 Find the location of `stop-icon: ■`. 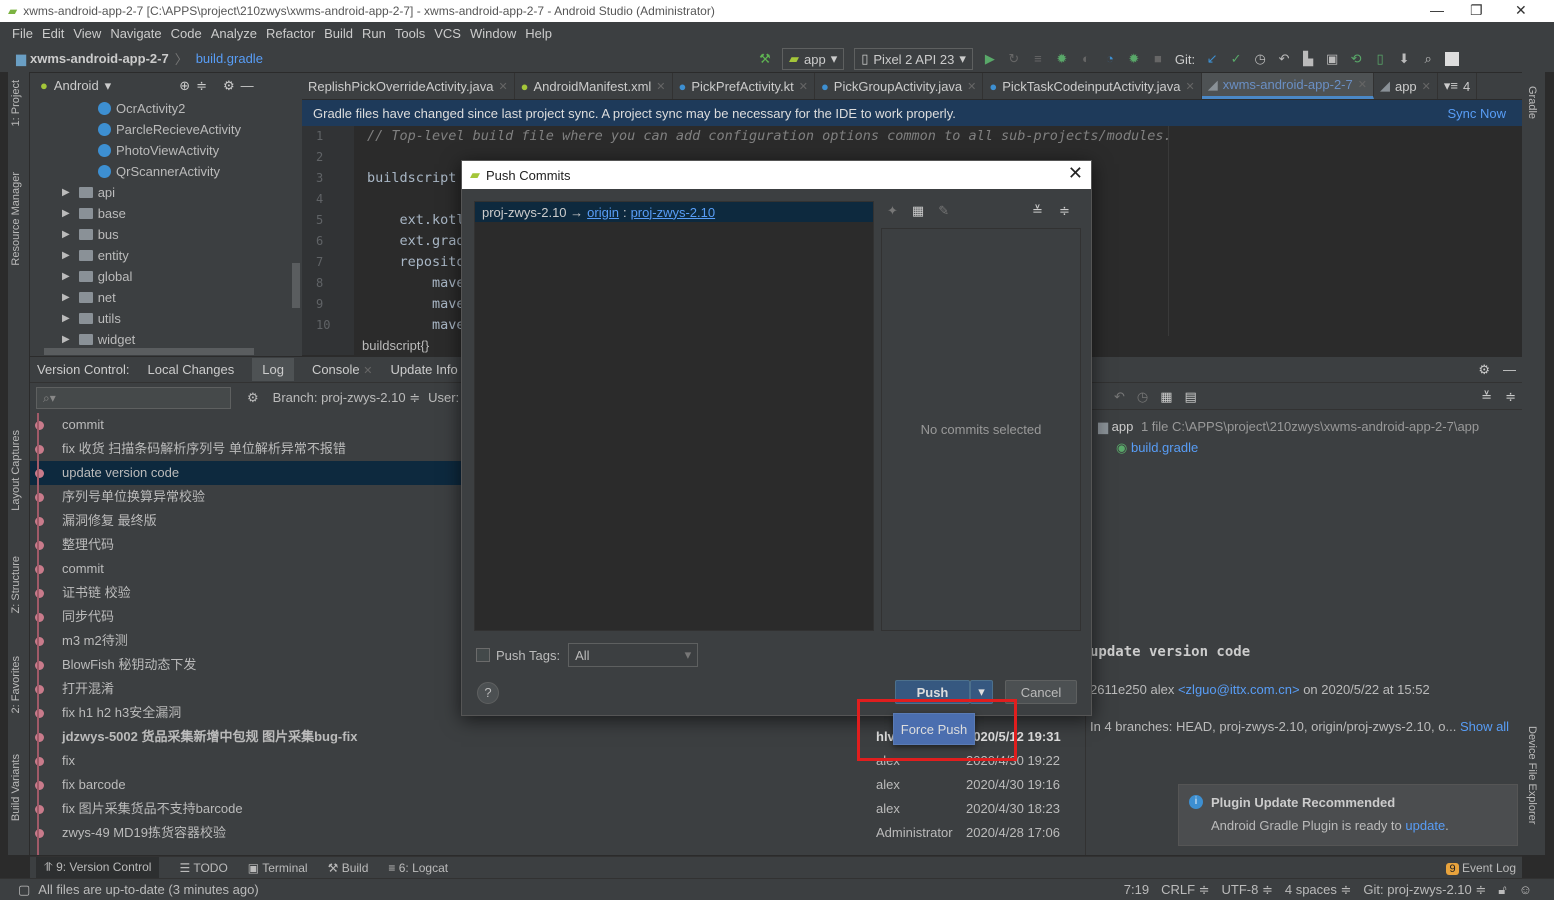

stop-icon: ■ is located at coordinates (1158, 59).